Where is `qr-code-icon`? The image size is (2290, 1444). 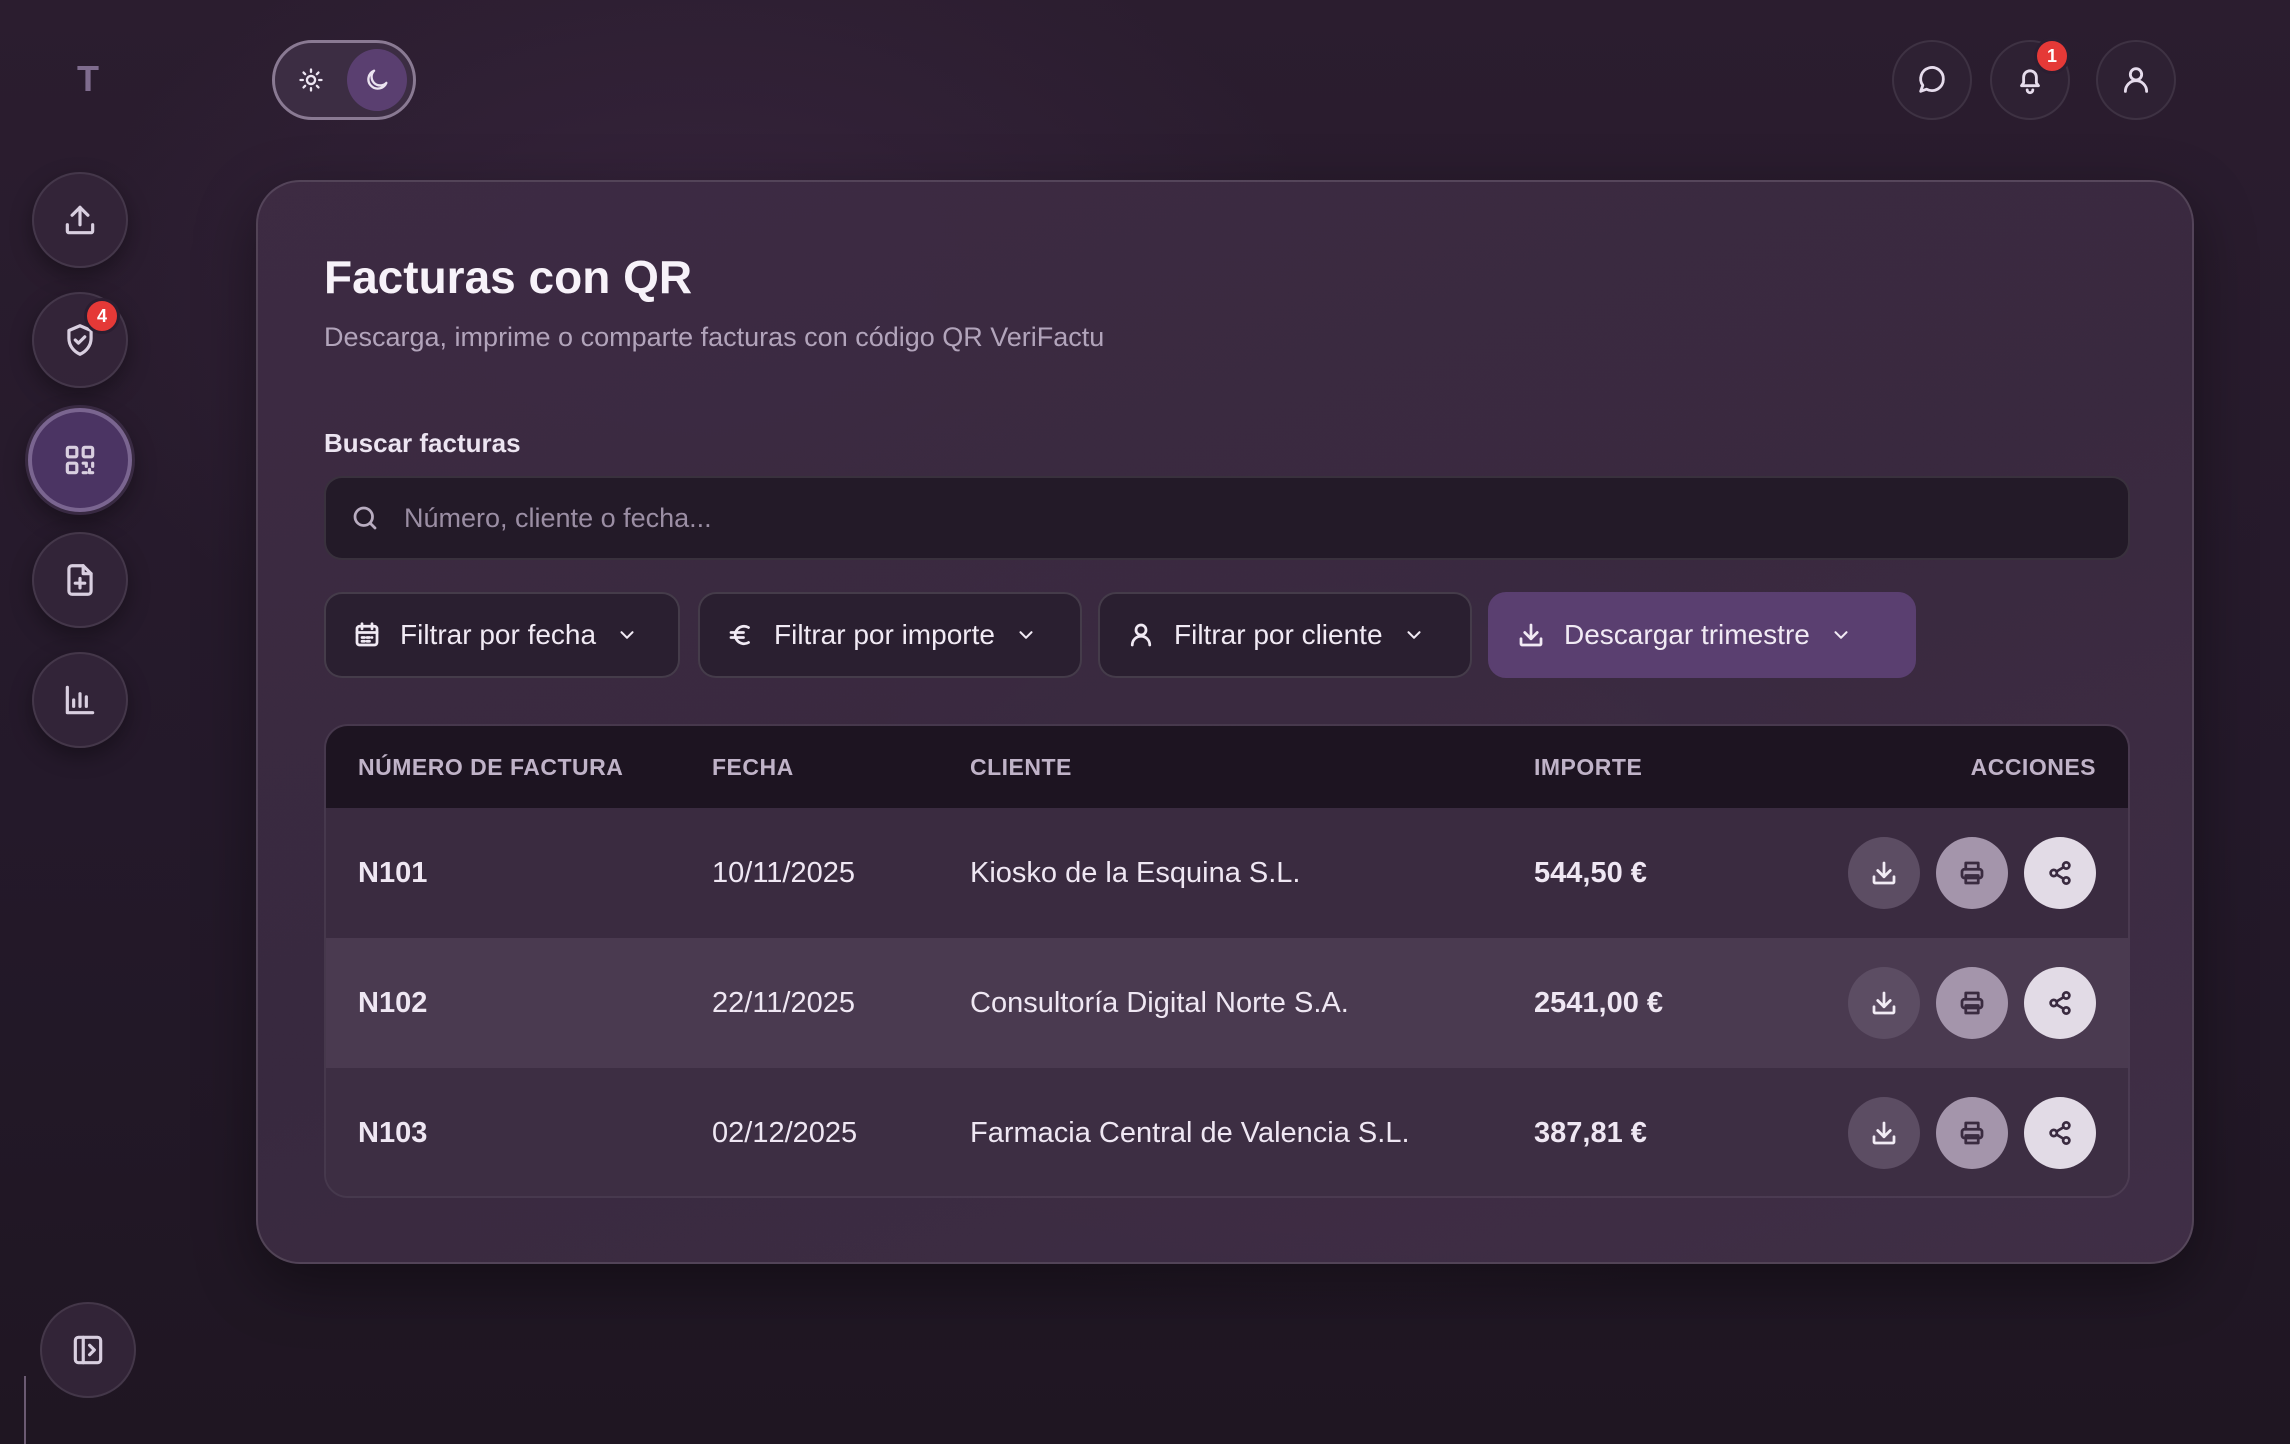 qr-code-icon is located at coordinates (80, 460).